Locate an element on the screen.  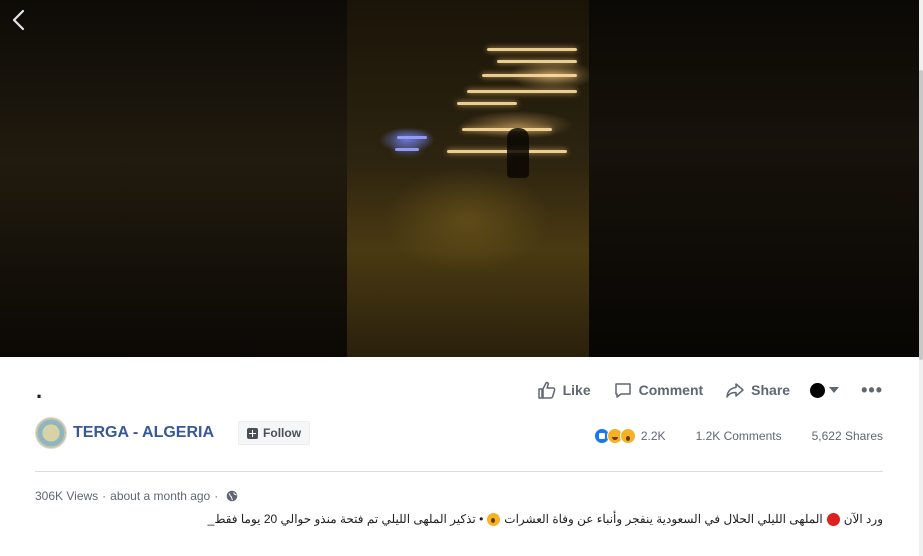
comments-count: 1.2K Comments is located at coordinates (739, 436).